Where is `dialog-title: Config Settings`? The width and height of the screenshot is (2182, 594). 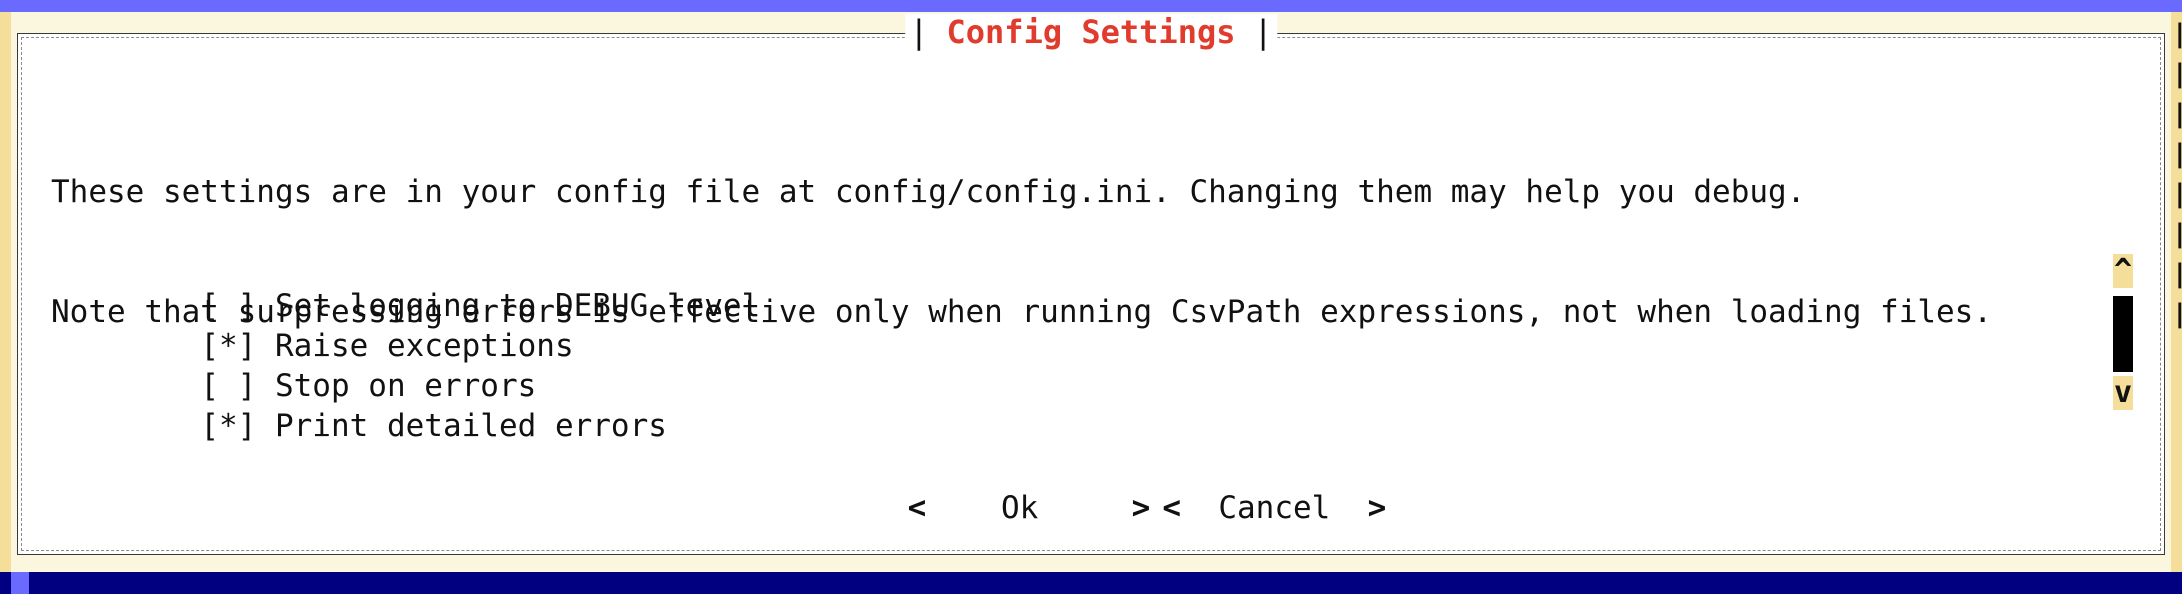 dialog-title: Config Settings is located at coordinates (1091, 32).